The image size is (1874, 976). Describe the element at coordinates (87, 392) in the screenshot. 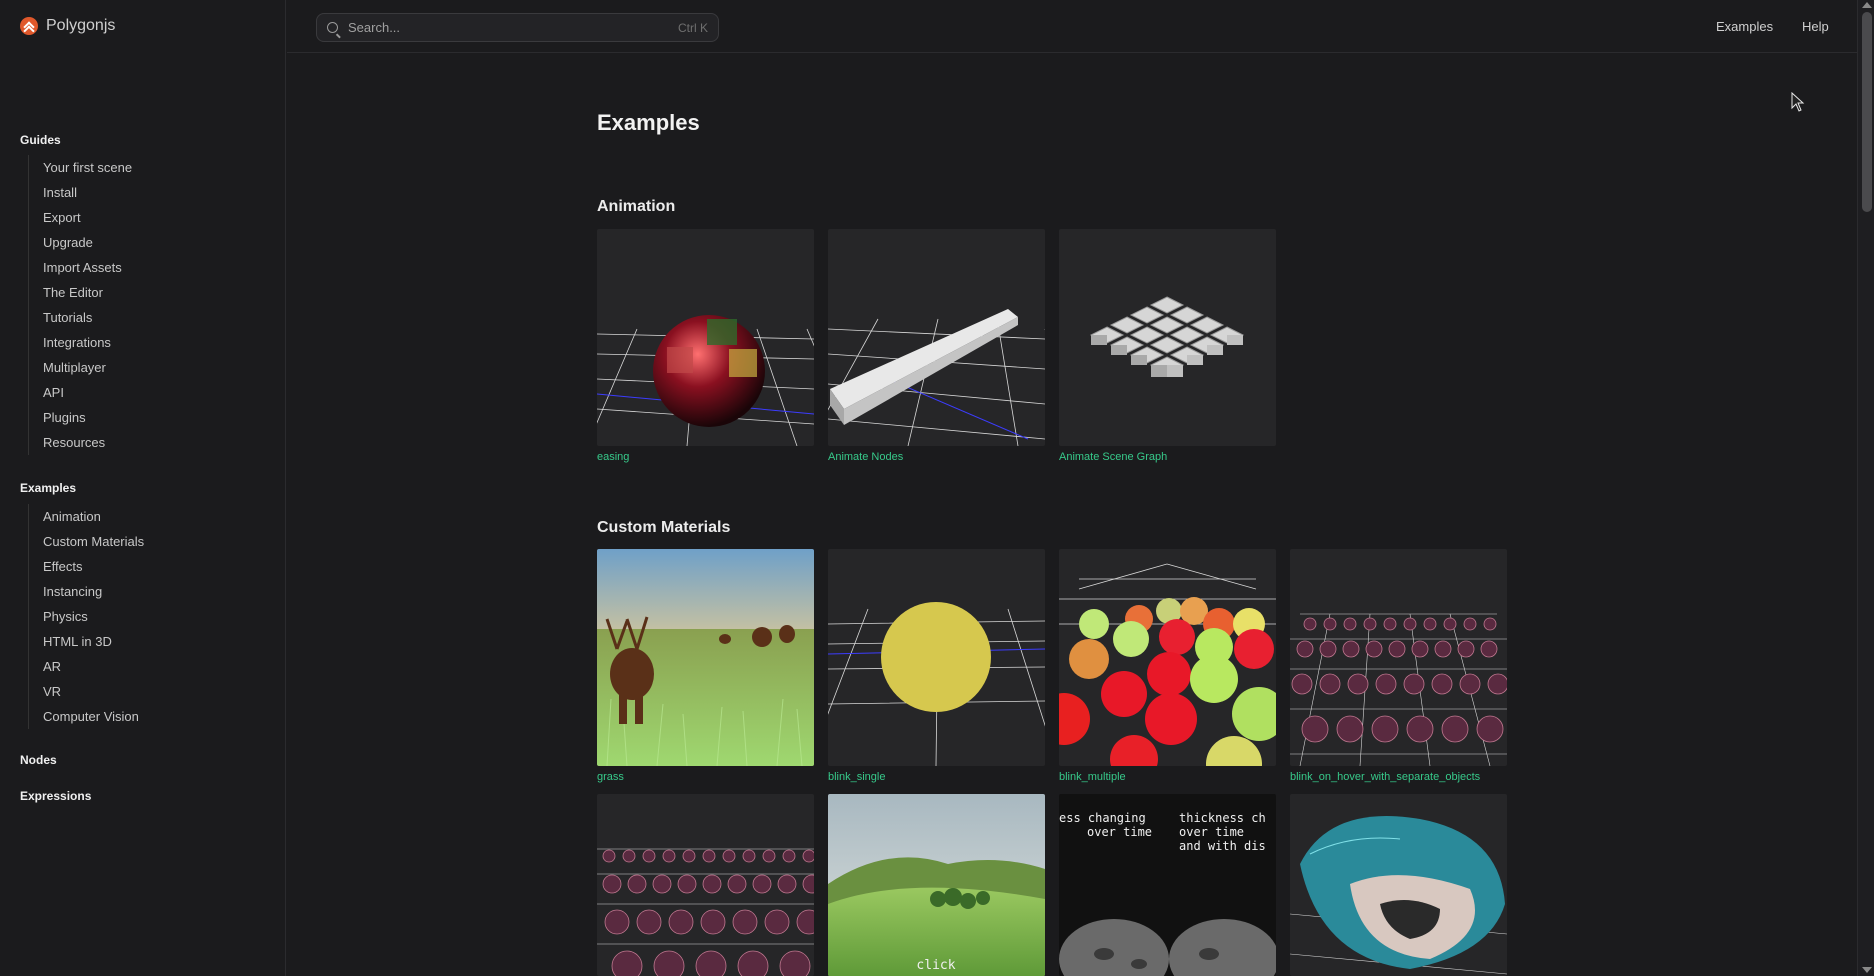

I see `sidebar-item-api: API` at that location.